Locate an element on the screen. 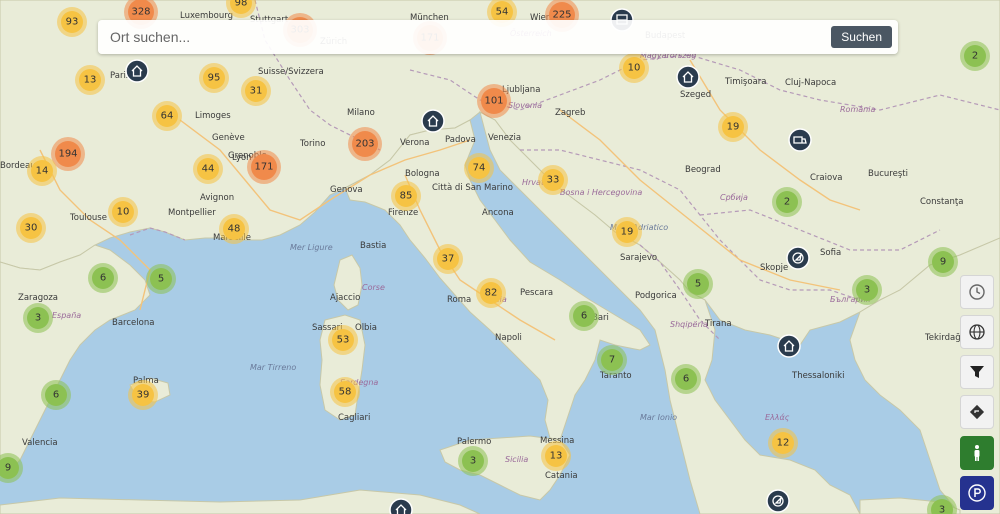 This screenshot has width=1000, height=514. search-input is located at coordinates (458, 37).